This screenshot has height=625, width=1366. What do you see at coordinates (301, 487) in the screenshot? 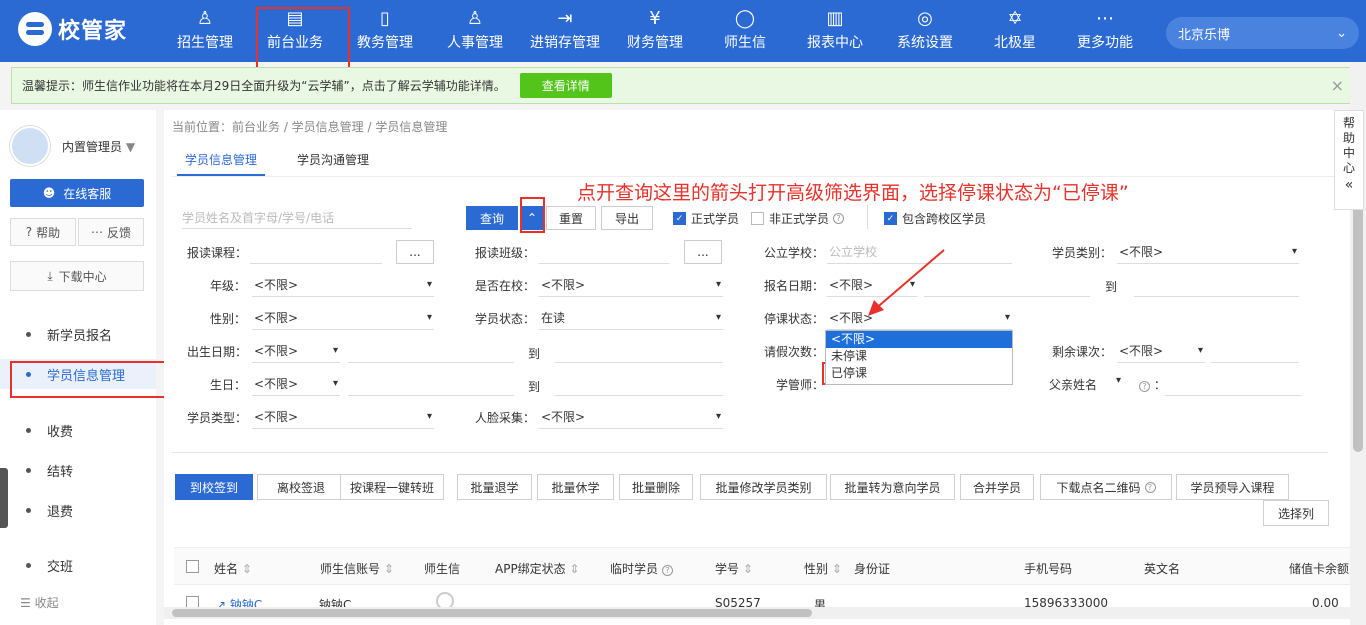
I see `action-button-1: 离校签退` at bounding box center [301, 487].